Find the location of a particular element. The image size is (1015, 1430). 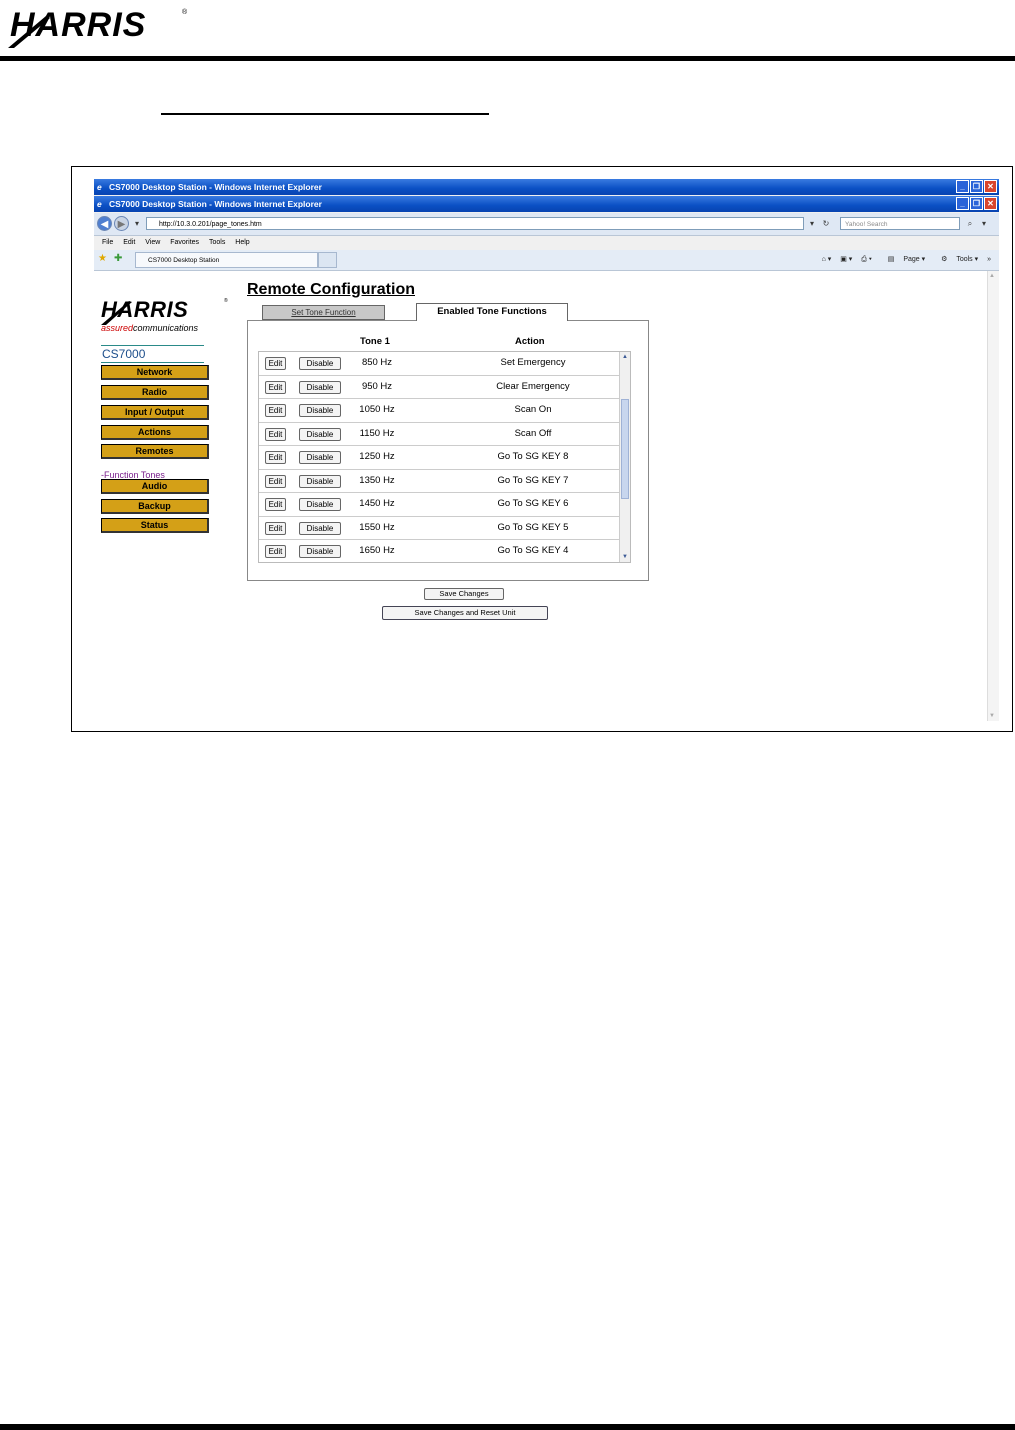

header-rule is located at coordinates (507, 58).